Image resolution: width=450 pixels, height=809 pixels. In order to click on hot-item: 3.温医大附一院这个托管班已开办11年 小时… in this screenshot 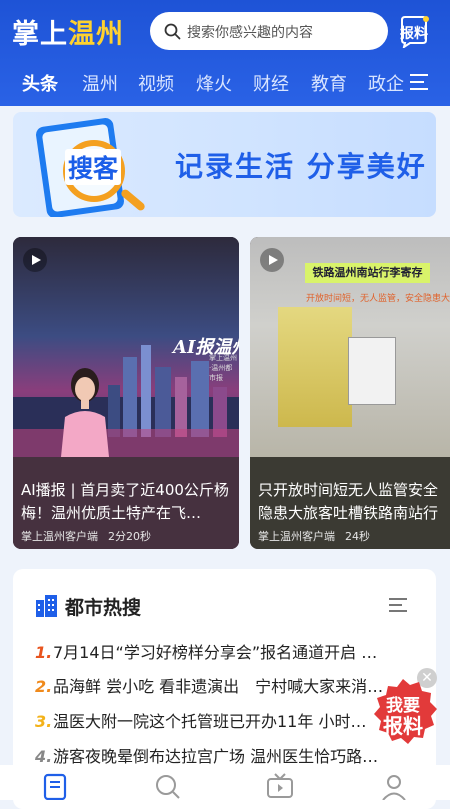, I will do `click(220, 720)`.